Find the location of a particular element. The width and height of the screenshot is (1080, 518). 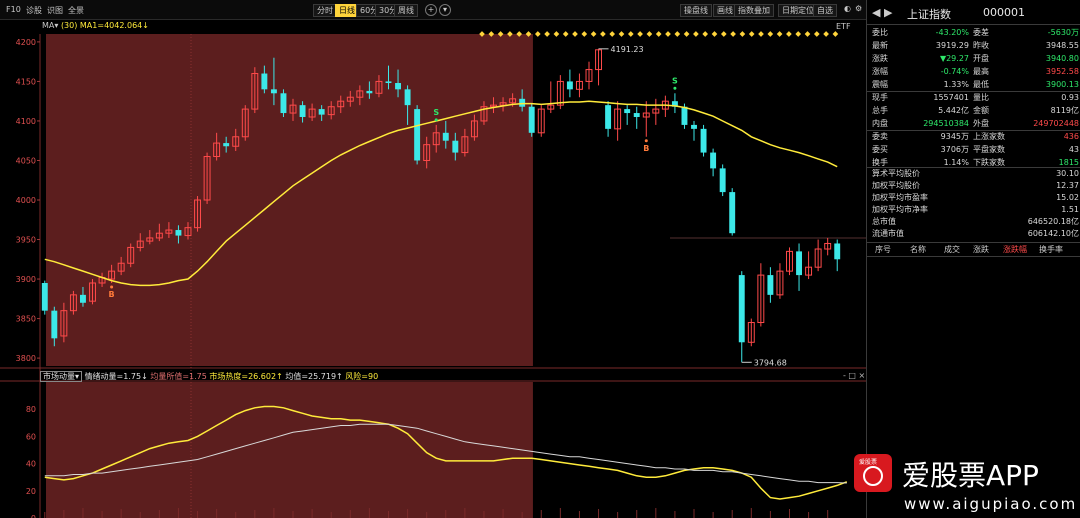

panorama-link: 全景 is located at coordinates (76, 10).